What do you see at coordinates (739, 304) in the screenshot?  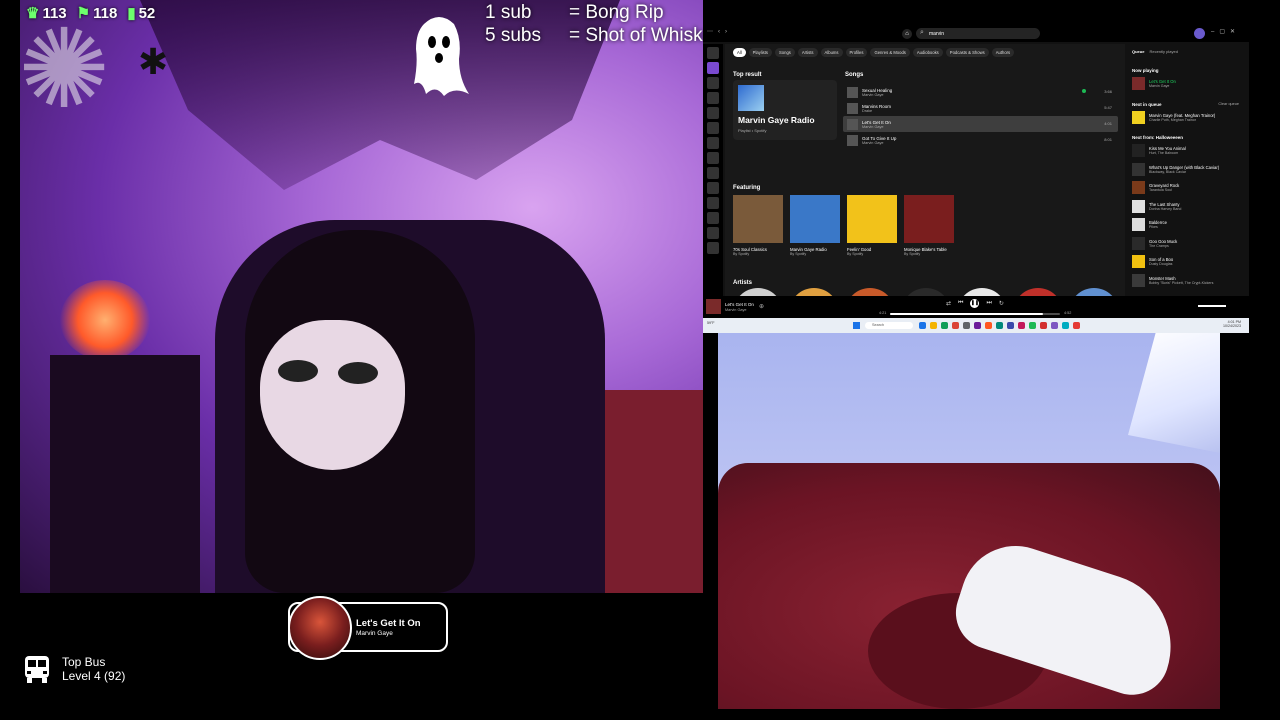 I see `player-title: Let's Get It On` at bounding box center [739, 304].